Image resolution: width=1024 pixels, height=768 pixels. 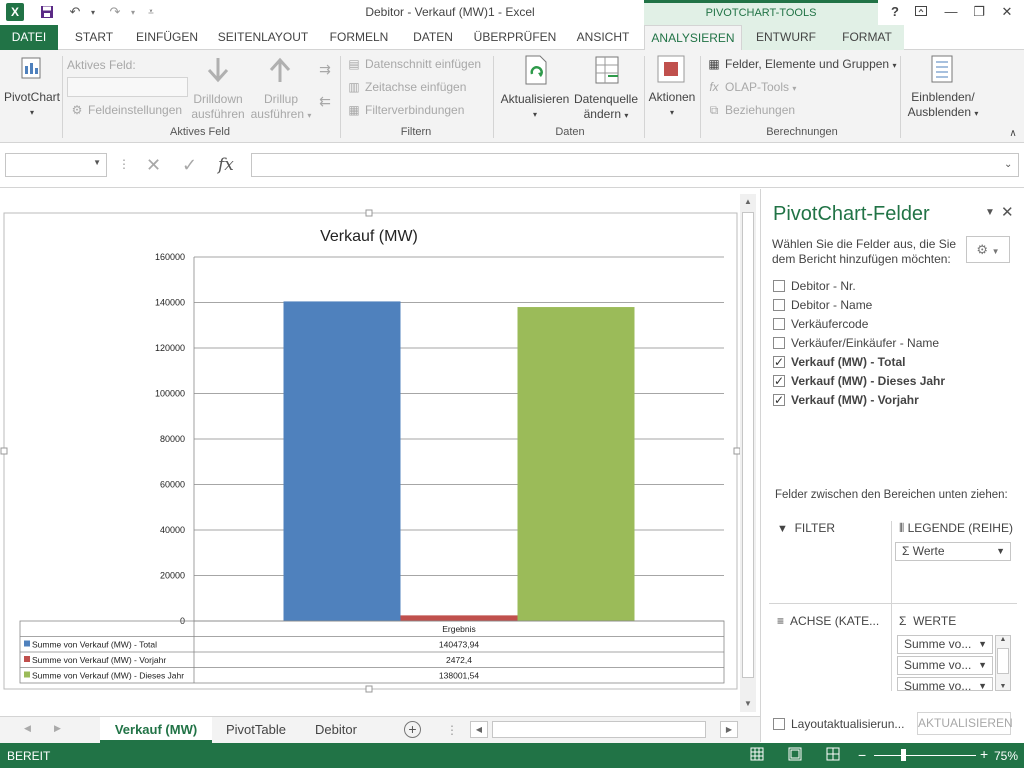 I want to click on drillup-button: Drillup ausführen ▾, so click(x=281, y=107).